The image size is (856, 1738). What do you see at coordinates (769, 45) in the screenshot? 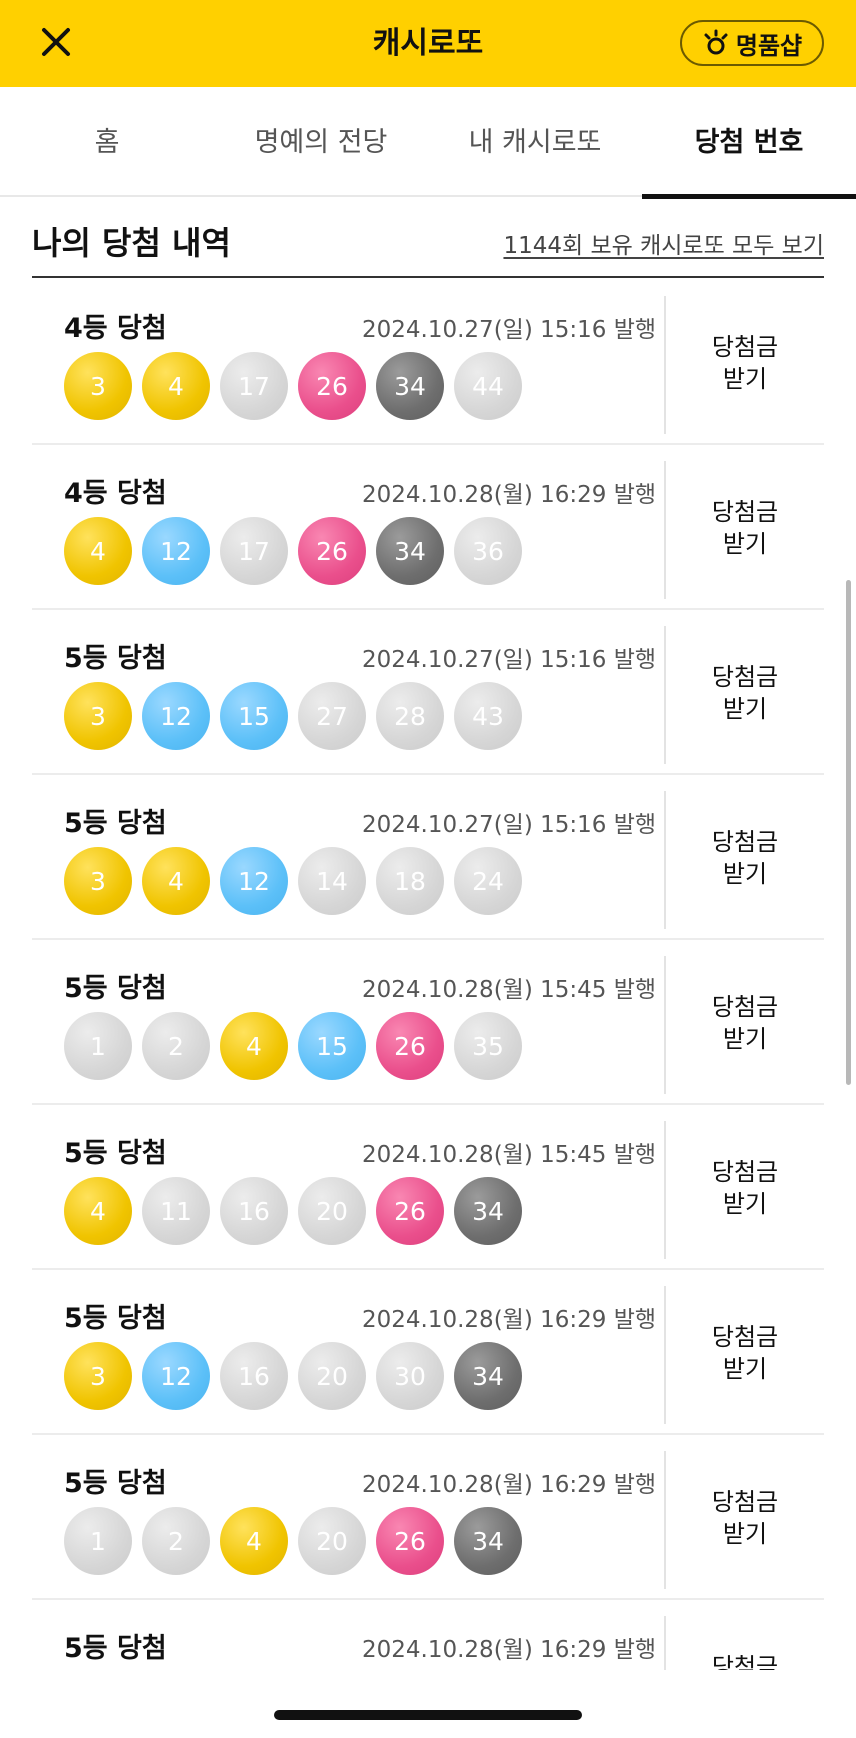
I see `shop-label: 명품샵` at bounding box center [769, 45].